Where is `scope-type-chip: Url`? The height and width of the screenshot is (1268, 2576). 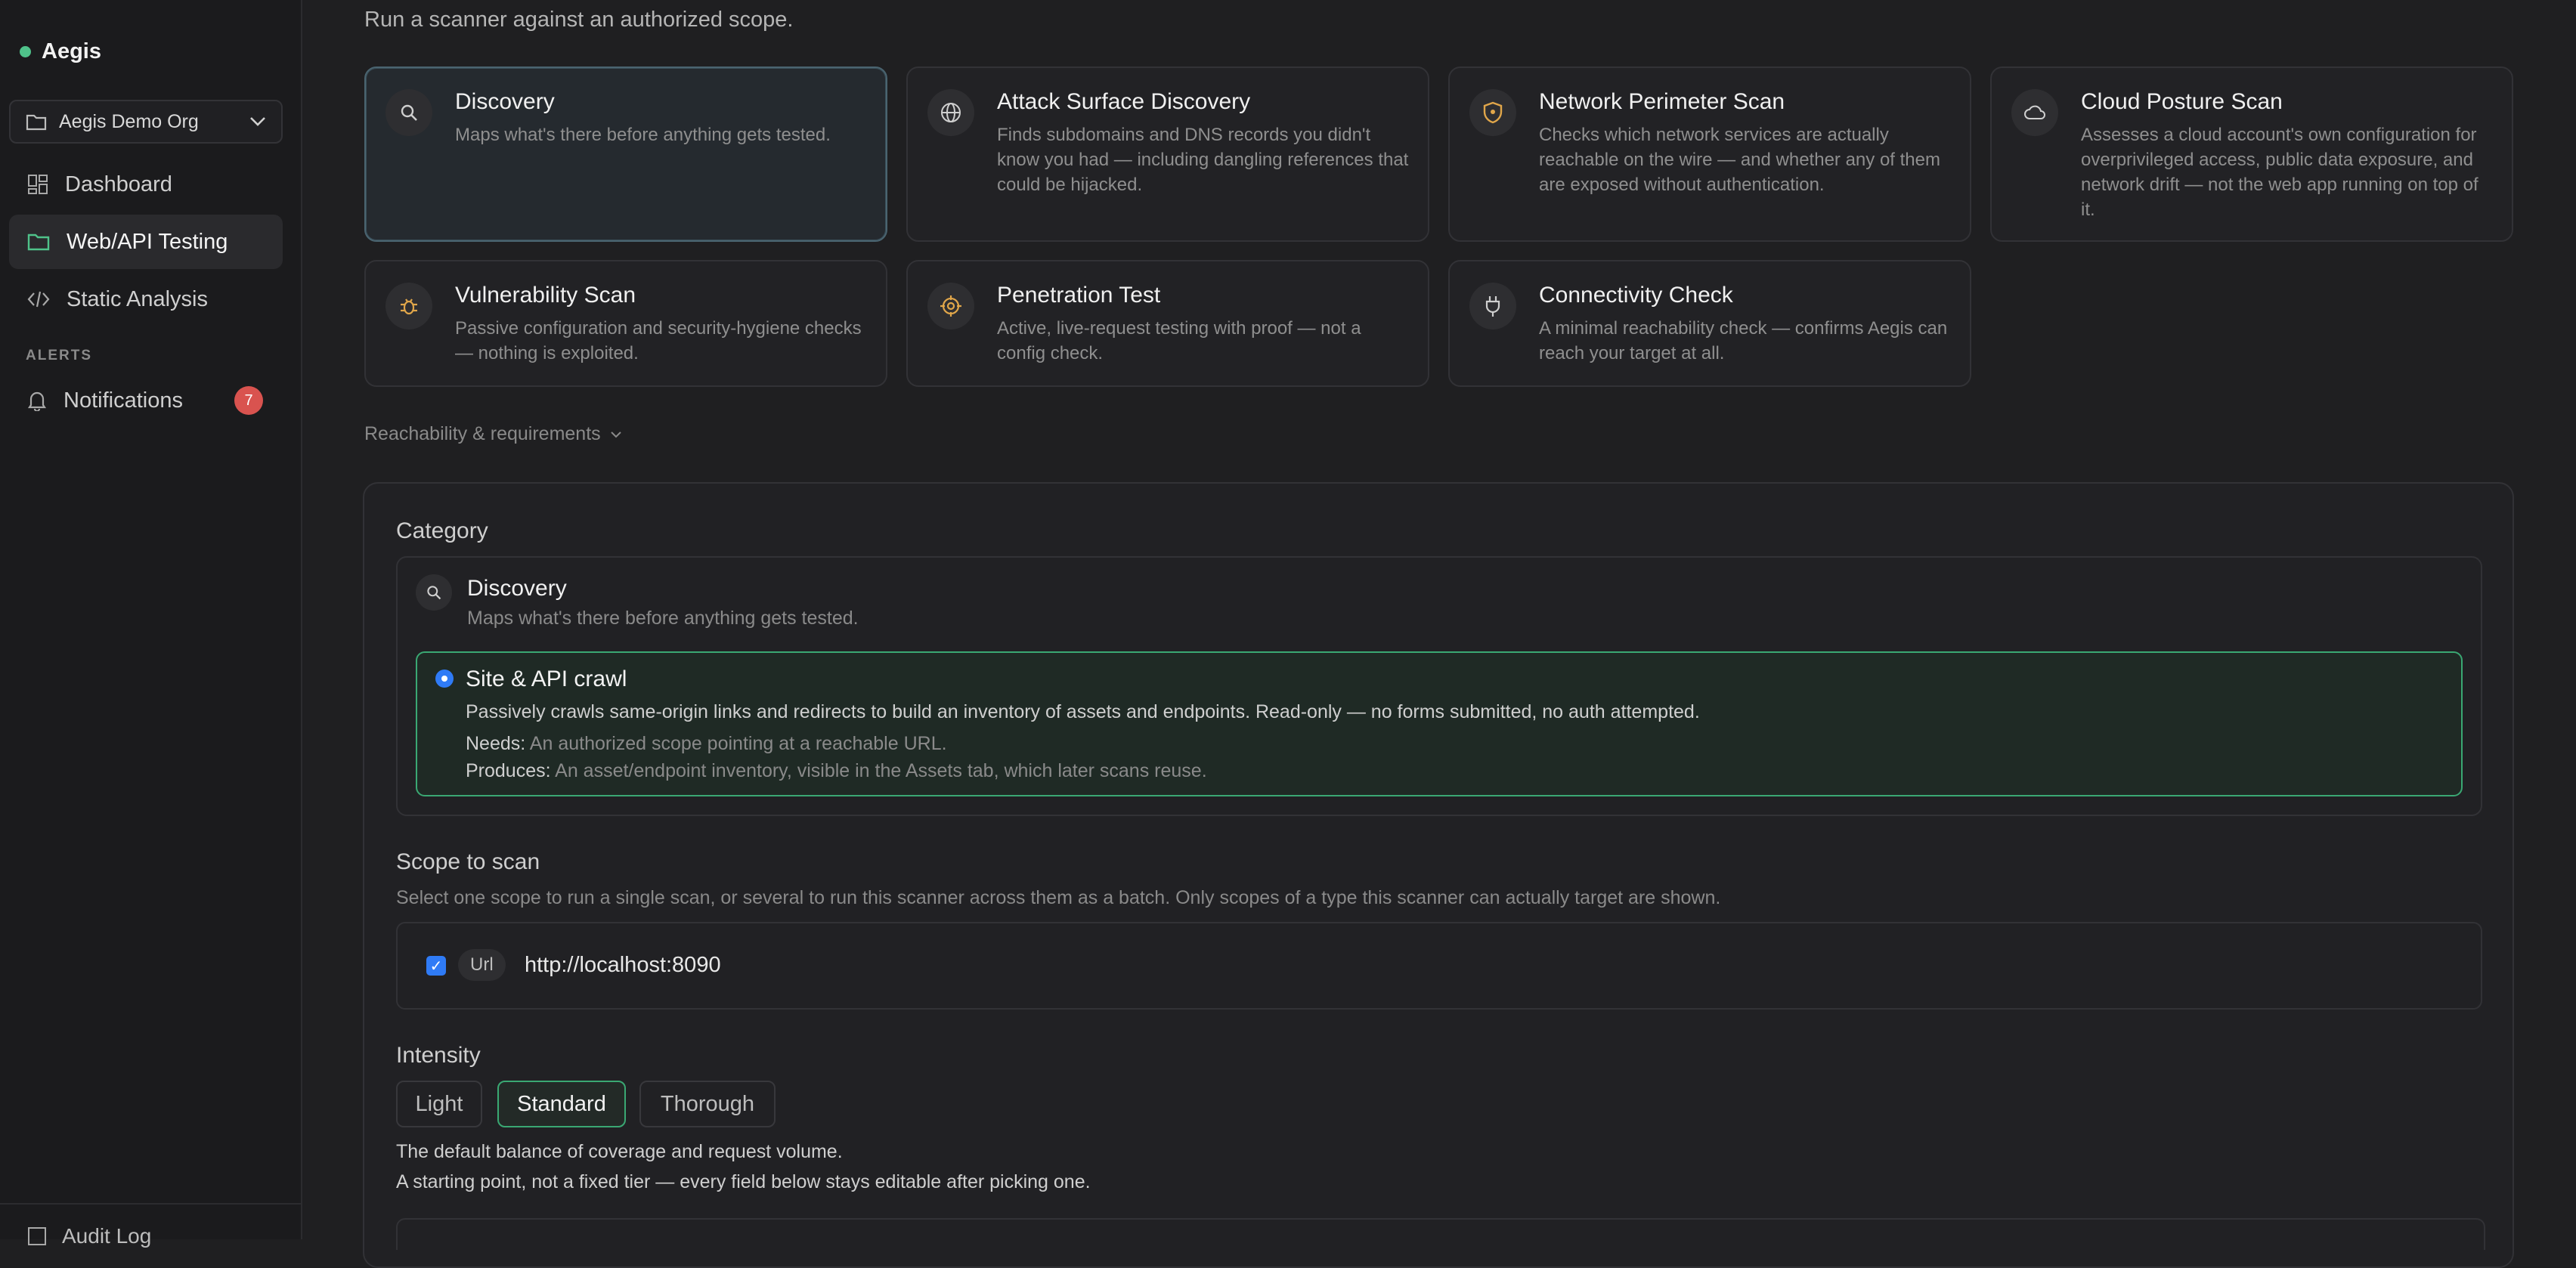
scope-type-chip: Url is located at coordinates (482, 965).